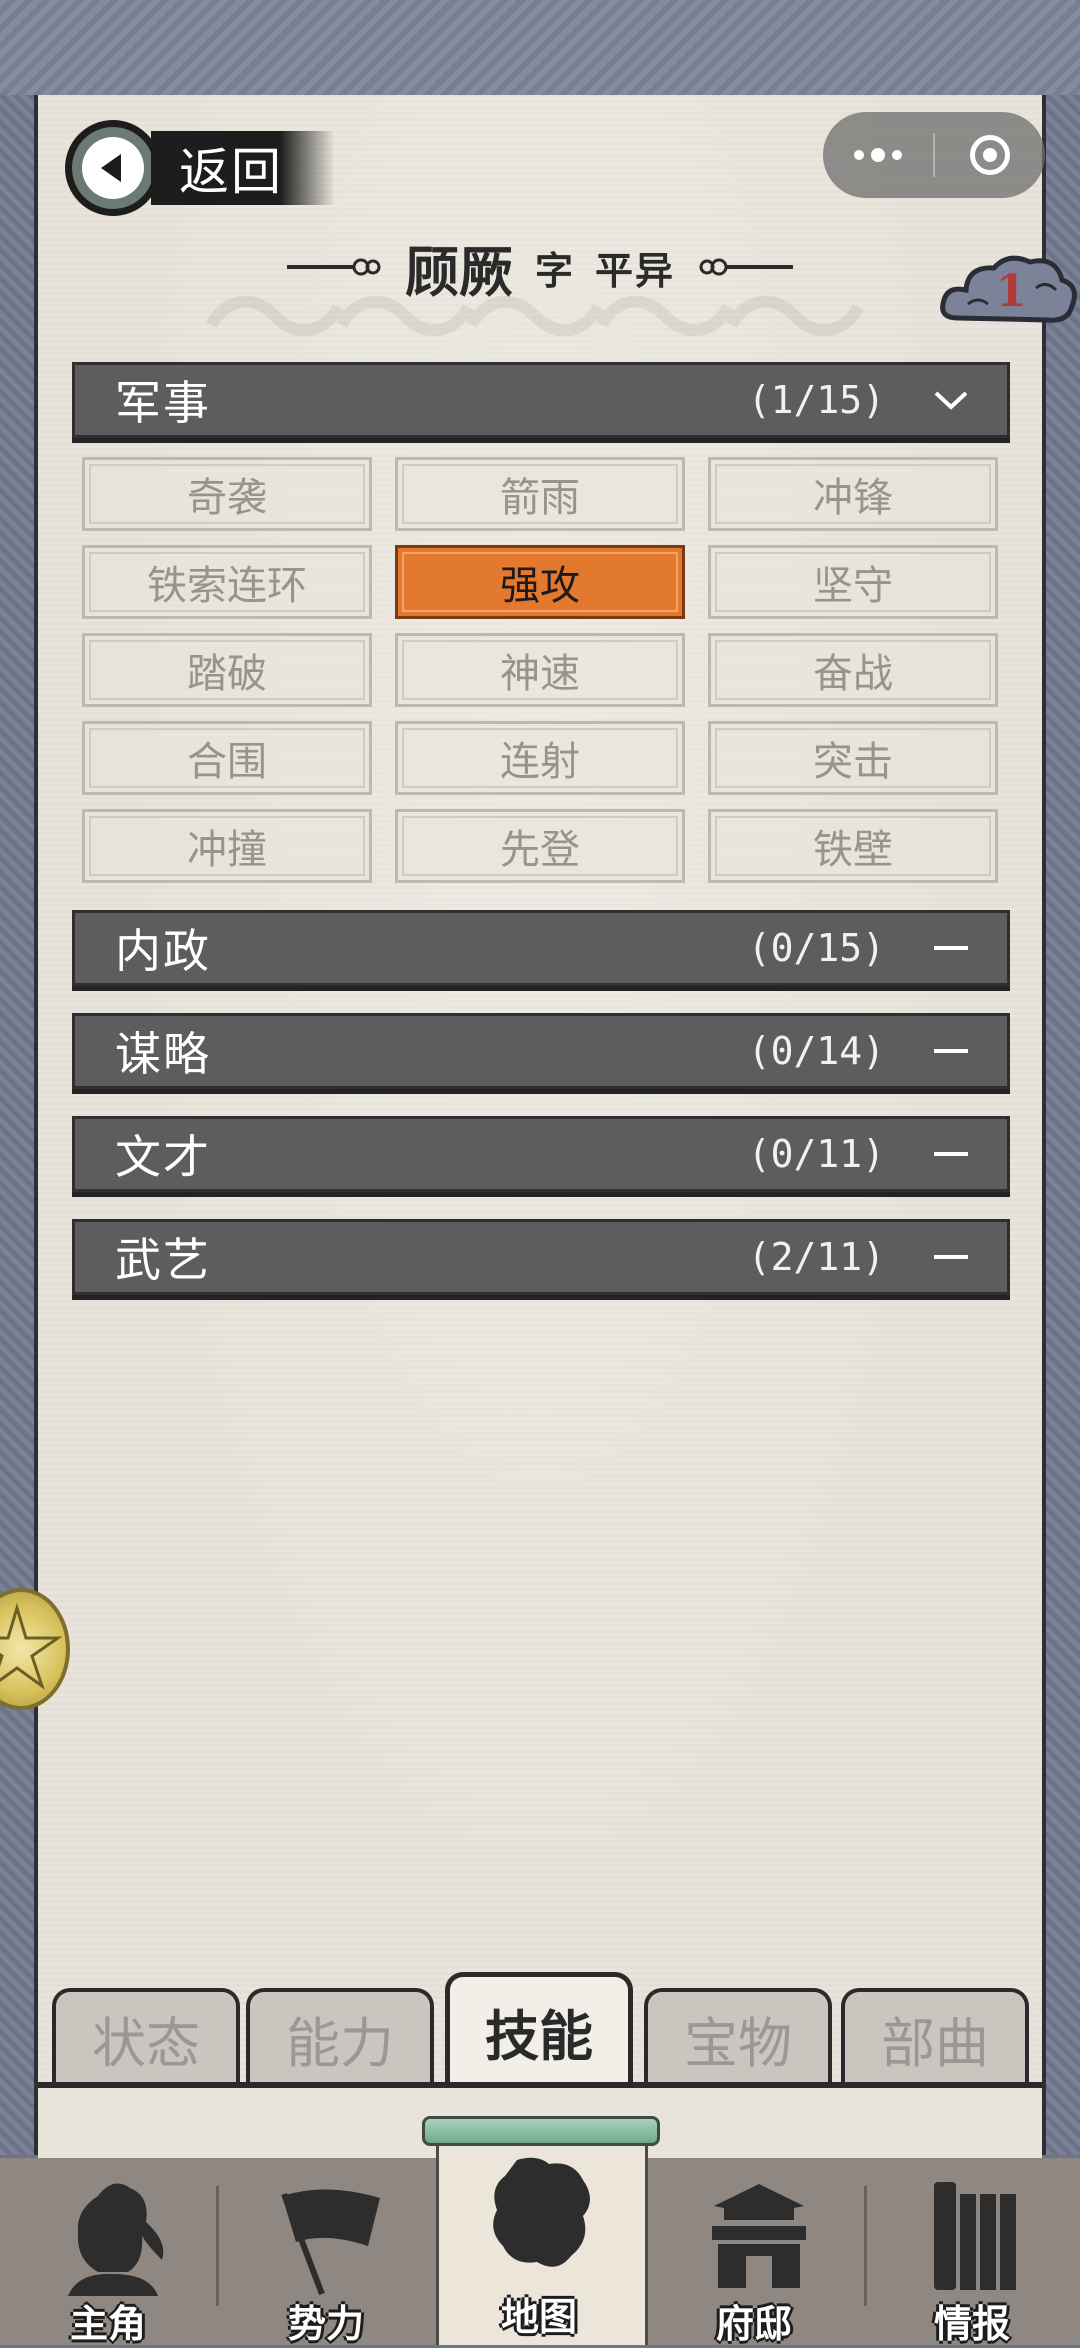 The height and width of the screenshot is (2348, 1080). Describe the element at coordinates (816, 1154) in the screenshot. I see `section-count: (0/11)` at that location.